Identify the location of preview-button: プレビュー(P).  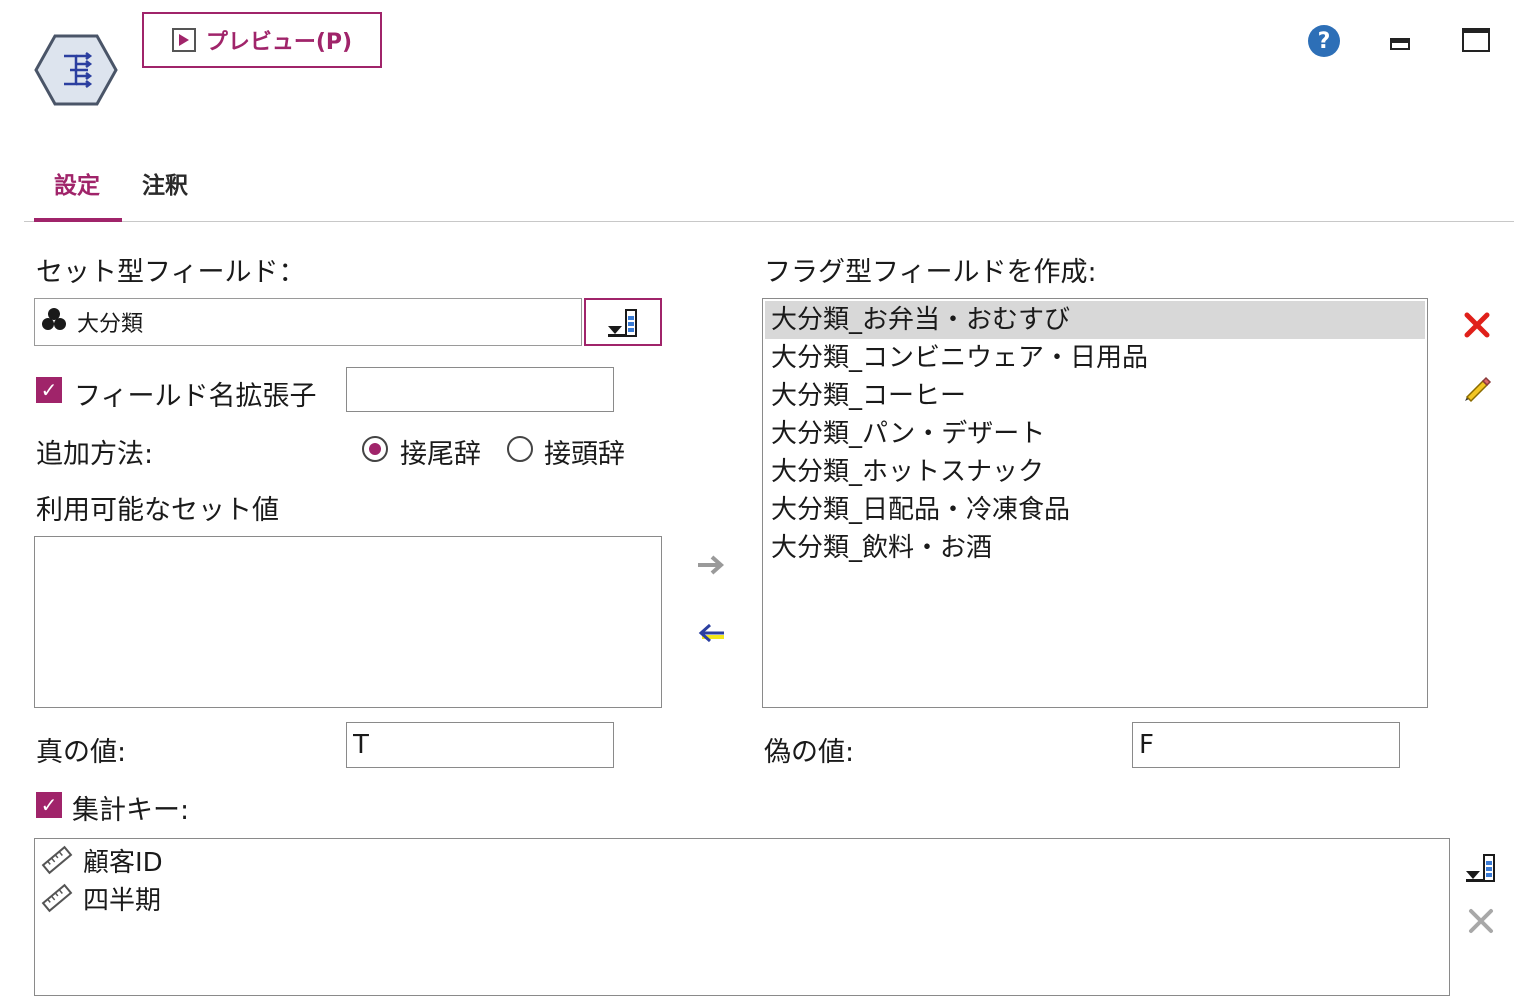
(262, 40).